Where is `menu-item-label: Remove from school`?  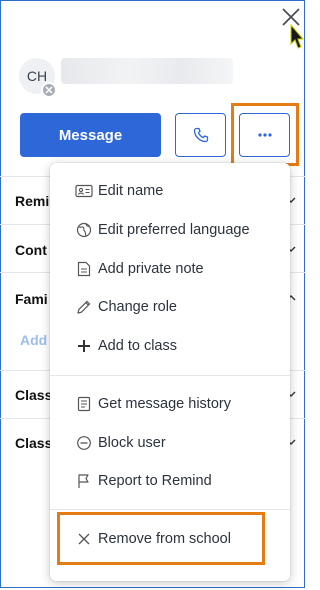
menu-item-label: Remove from school is located at coordinates (164, 539).